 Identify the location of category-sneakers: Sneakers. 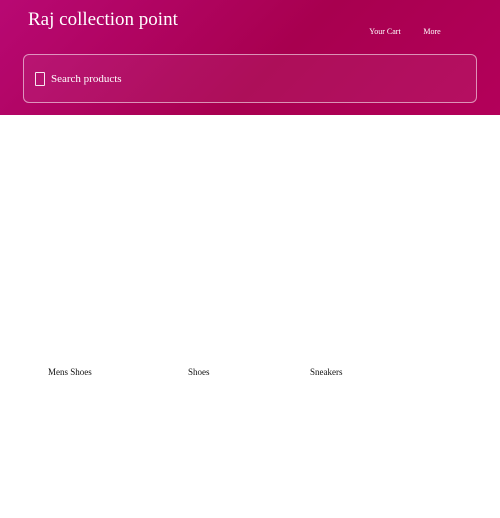
(326, 372).